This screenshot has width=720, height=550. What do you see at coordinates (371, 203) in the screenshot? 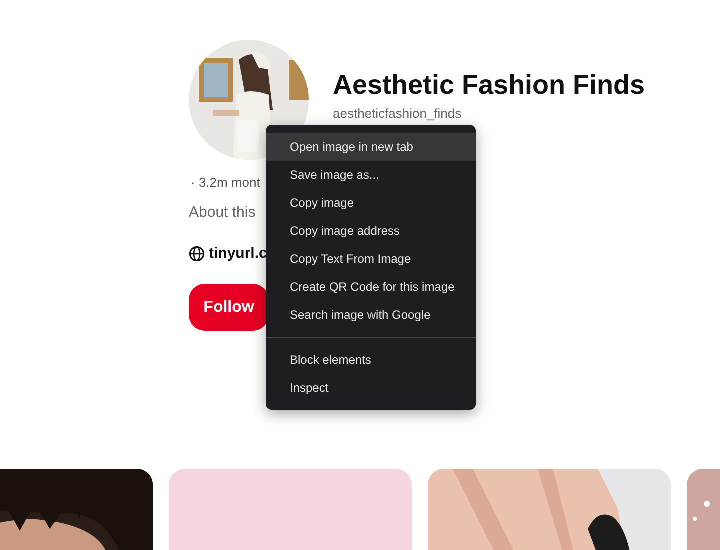
I see `menu-item: Copy image` at bounding box center [371, 203].